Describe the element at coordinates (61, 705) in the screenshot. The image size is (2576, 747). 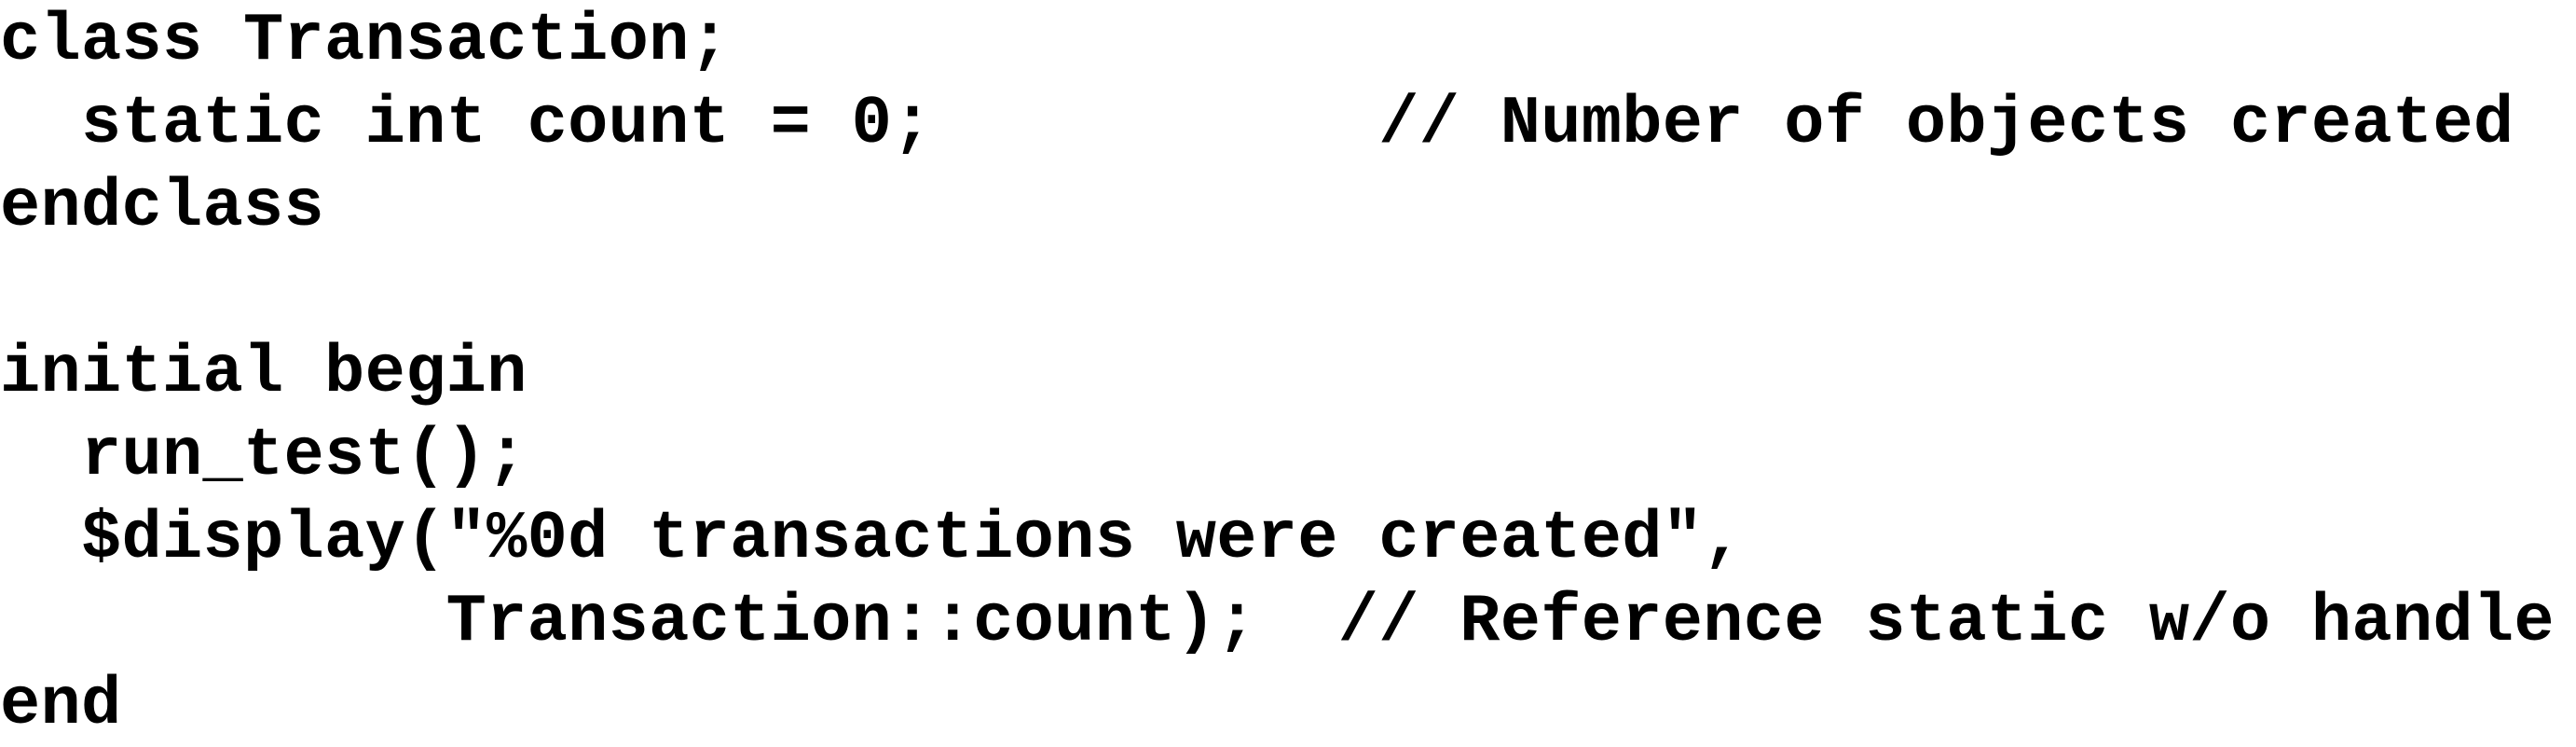
I see `code-line-9: end` at that location.